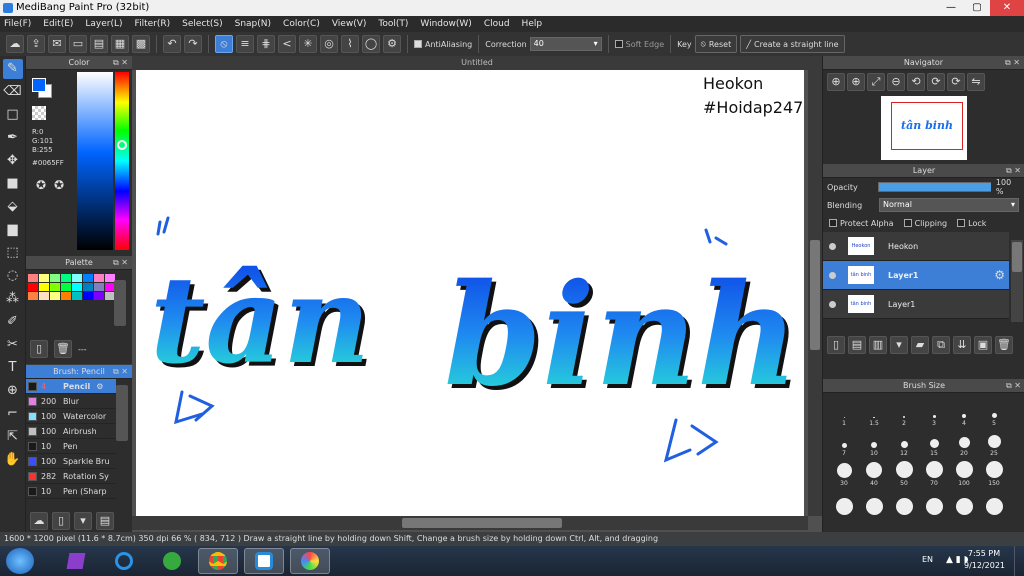 The height and width of the screenshot is (576, 1024). I want to click on brush-item: 100 Watercolor, so click(71, 416).